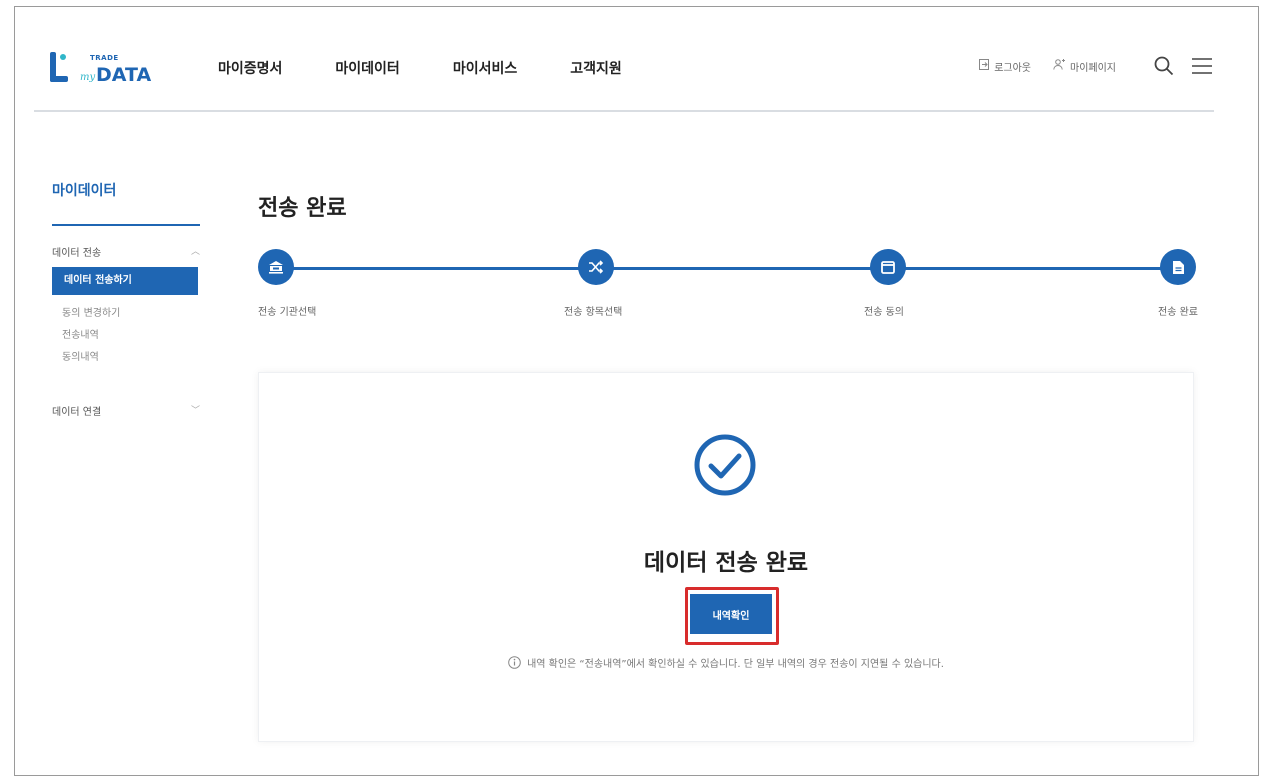  What do you see at coordinates (593, 312) in the screenshot?
I see `step-label: 전송 항목선택` at bounding box center [593, 312].